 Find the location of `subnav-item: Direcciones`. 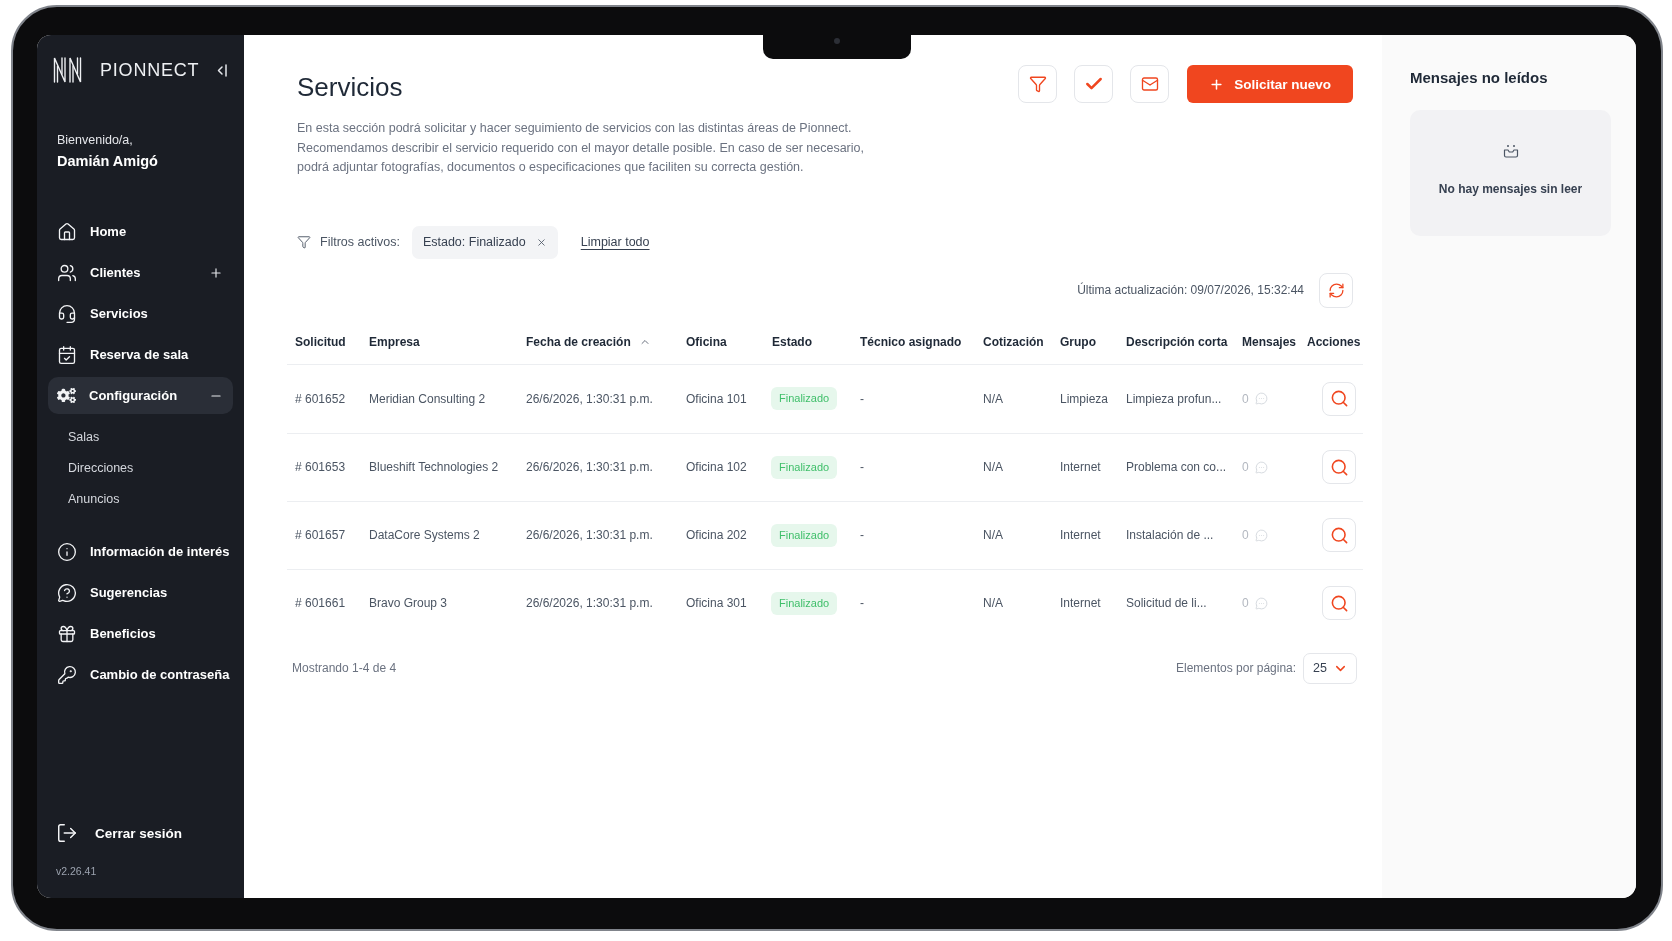

subnav-item: Direcciones is located at coordinates (140, 467).